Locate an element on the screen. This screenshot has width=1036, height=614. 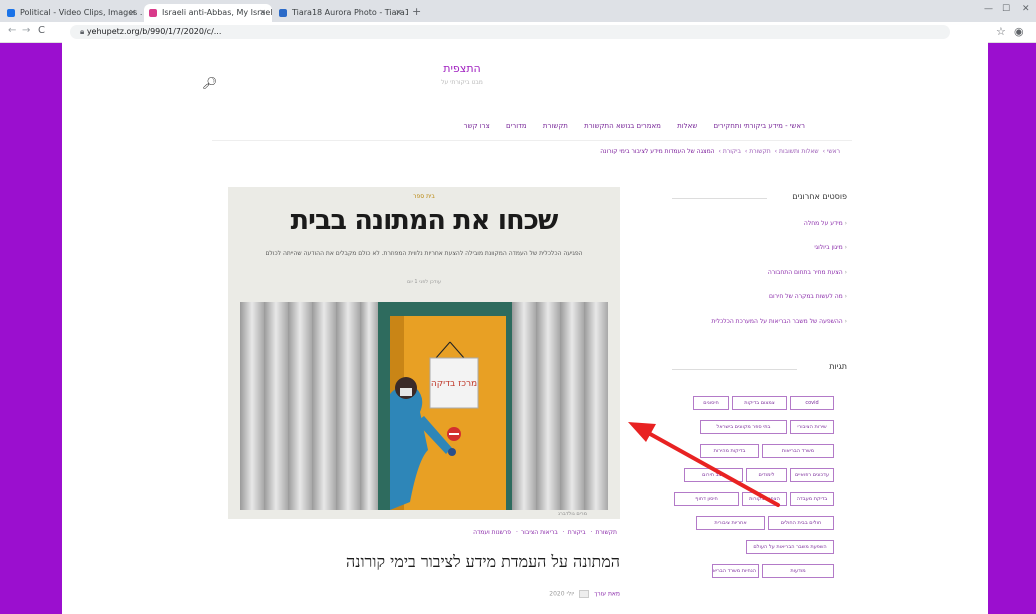
article-photo: מרכז בדיקה is located at coordinates (424, 406).